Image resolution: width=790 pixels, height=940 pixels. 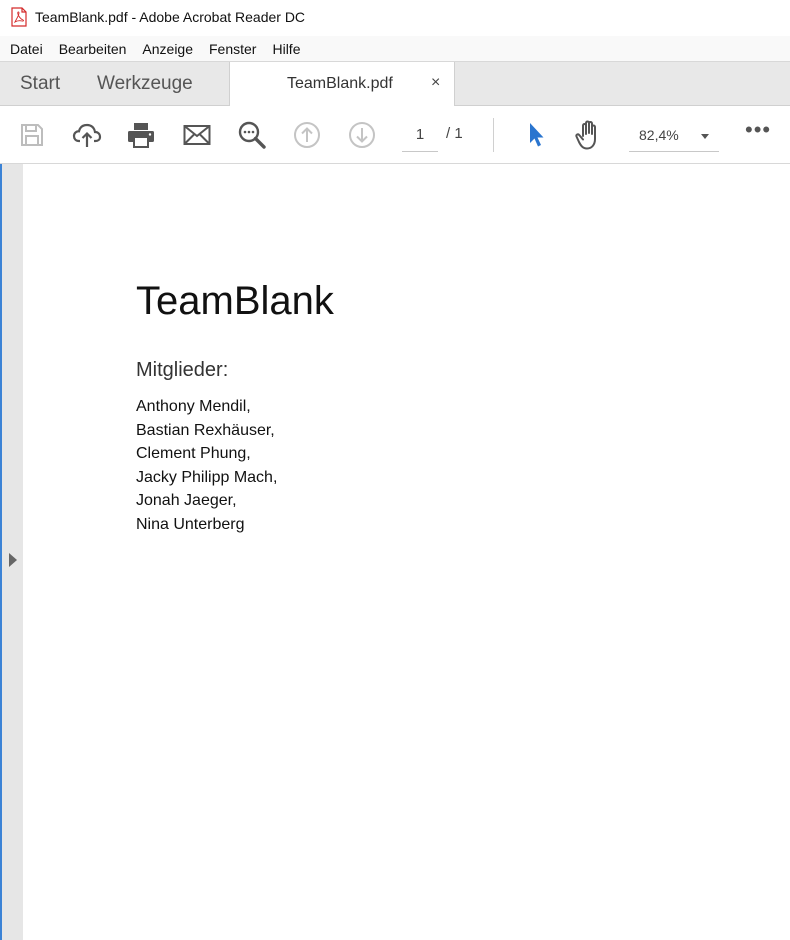 I want to click on tab-document-label: TeamBlank.pdf, so click(x=340, y=83).